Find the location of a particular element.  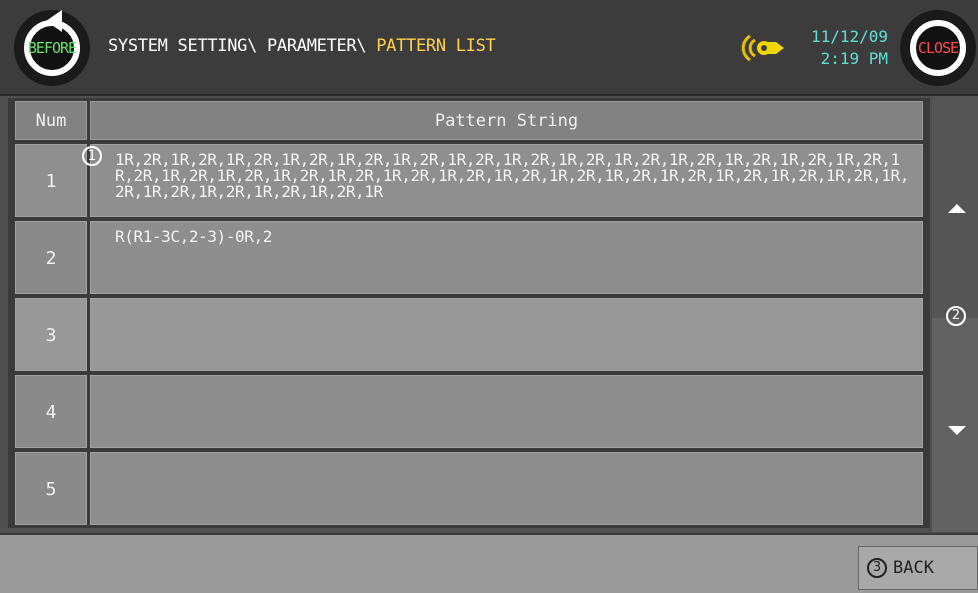

breadcrumb: SYSTEM SETTING\ PARAMETER\ PATTERN LIST is located at coordinates (302, 46).